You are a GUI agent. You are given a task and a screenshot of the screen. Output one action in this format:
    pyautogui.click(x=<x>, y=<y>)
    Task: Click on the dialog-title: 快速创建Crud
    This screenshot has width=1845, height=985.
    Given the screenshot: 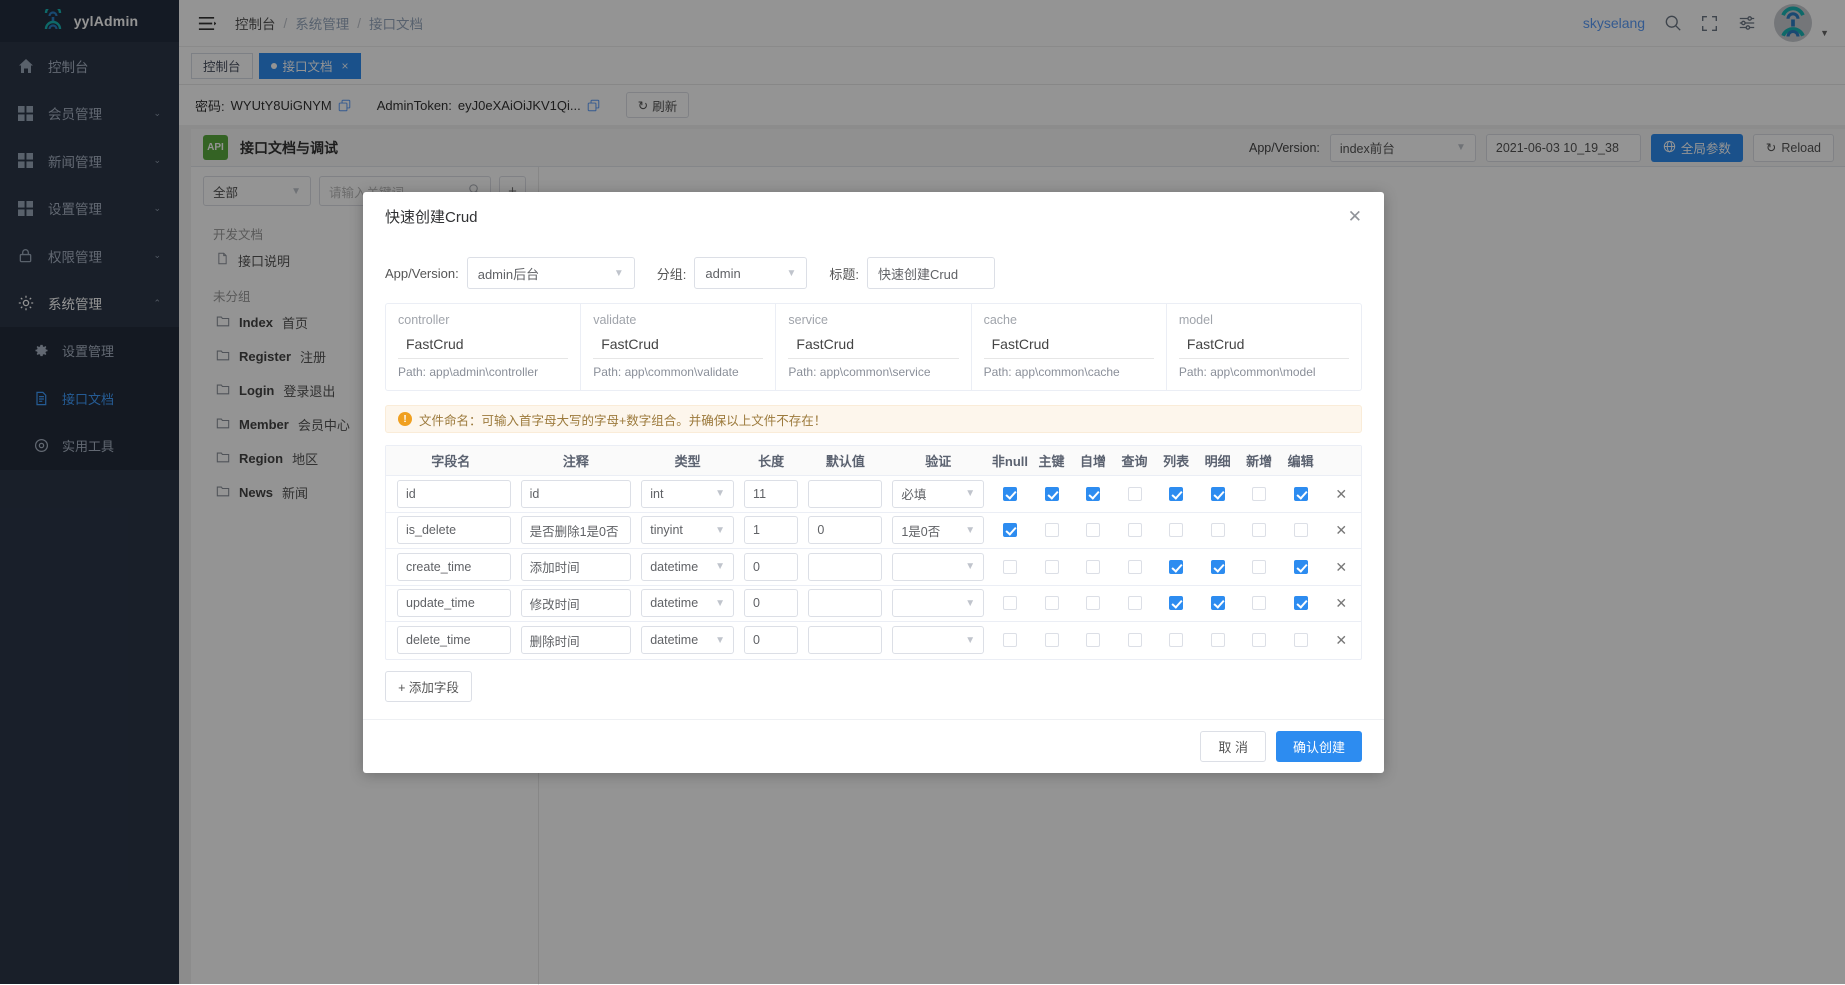 What is the action you would take?
    pyautogui.click(x=431, y=217)
    